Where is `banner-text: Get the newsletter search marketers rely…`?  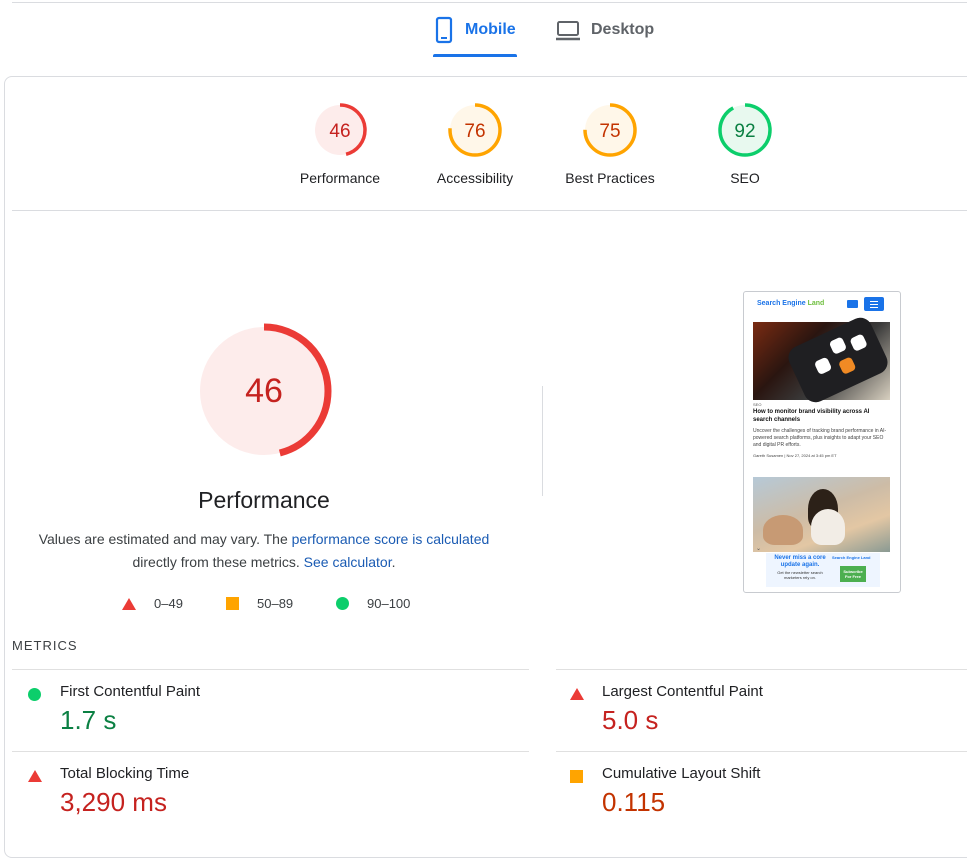 banner-text: Get the newsletter search marketers rely… is located at coordinates (800, 575).